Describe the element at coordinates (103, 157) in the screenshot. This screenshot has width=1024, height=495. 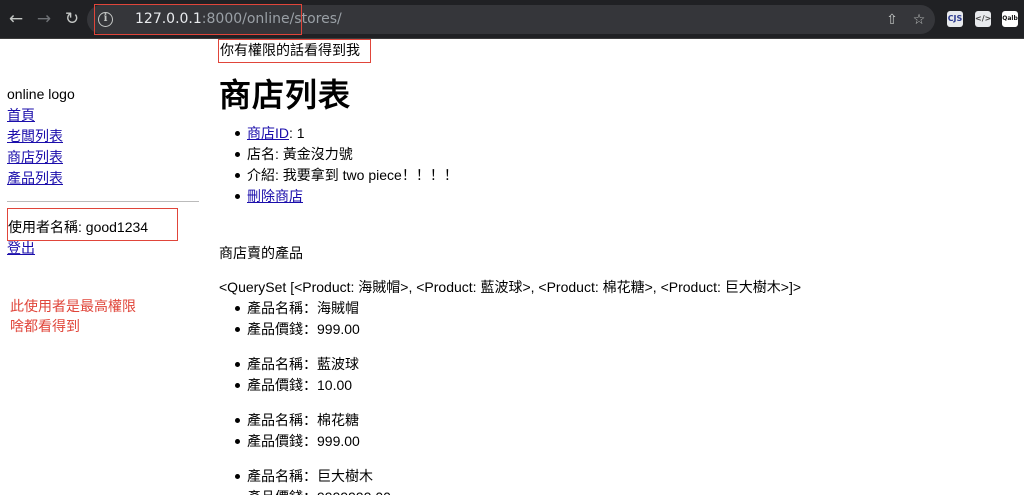
I see `nav-link-stores: 商店列表` at that location.